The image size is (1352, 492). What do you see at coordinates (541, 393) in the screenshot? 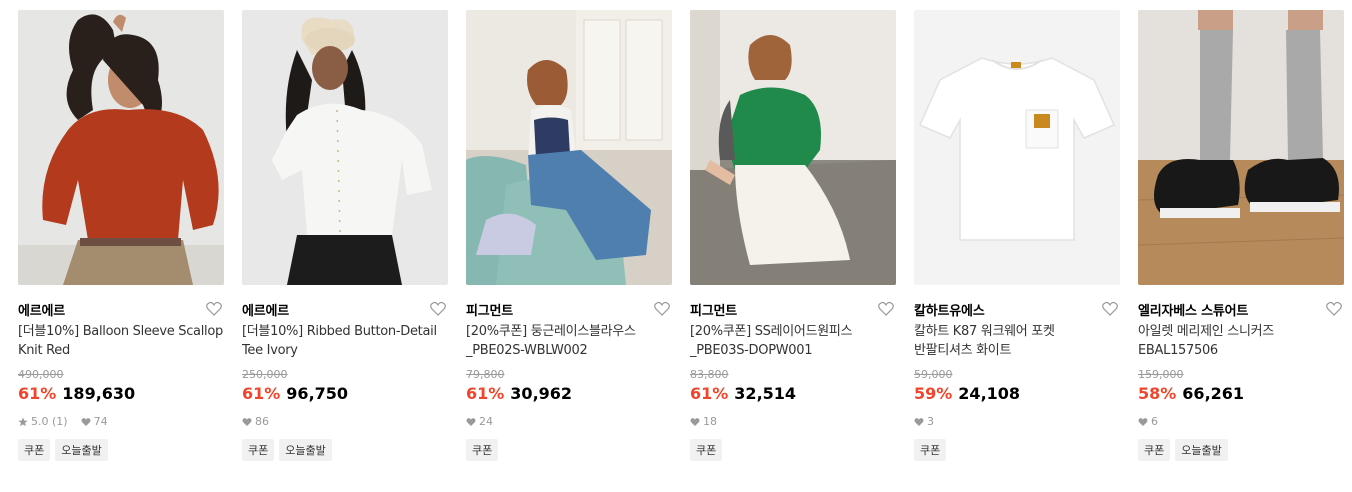
I see `sale-price: 30,962` at bounding box center [541, 393].